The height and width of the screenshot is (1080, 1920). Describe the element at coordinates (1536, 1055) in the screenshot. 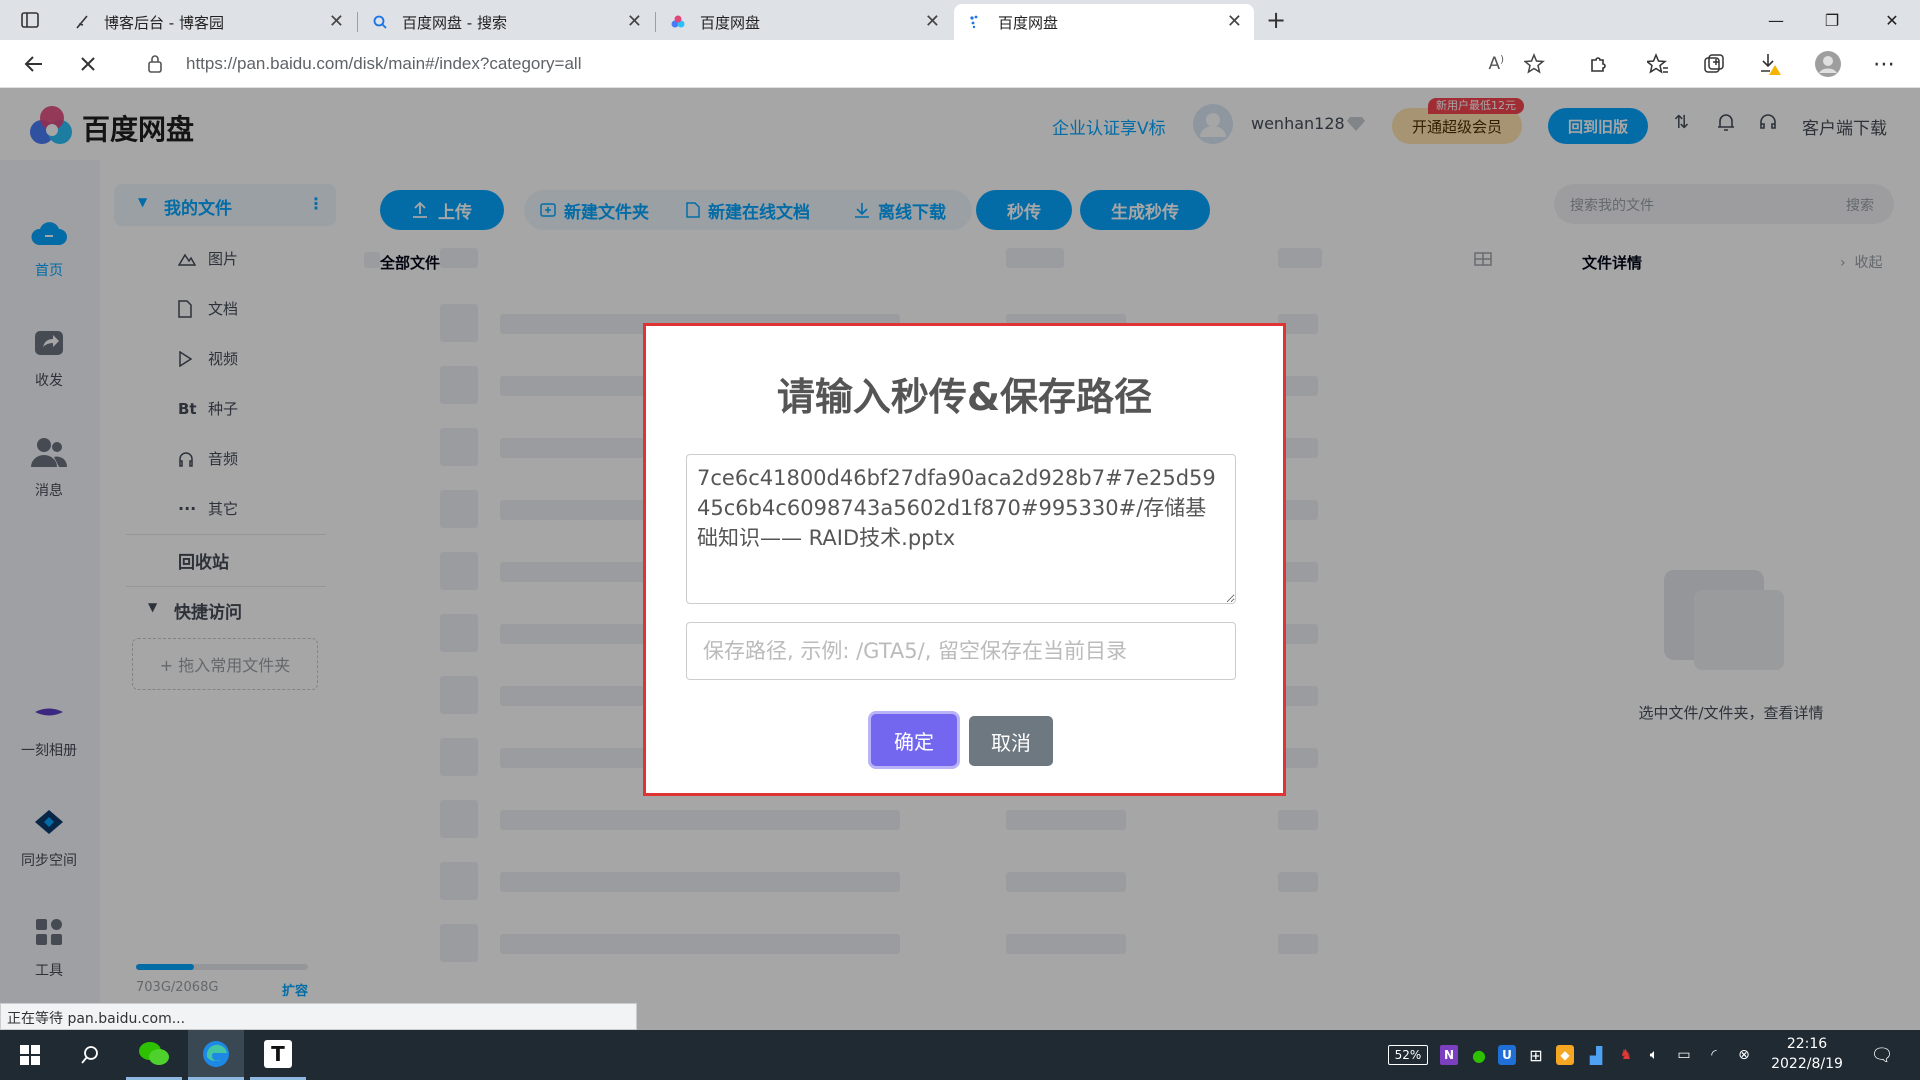

I see `tray-windows-icon: ⊞` at that location.